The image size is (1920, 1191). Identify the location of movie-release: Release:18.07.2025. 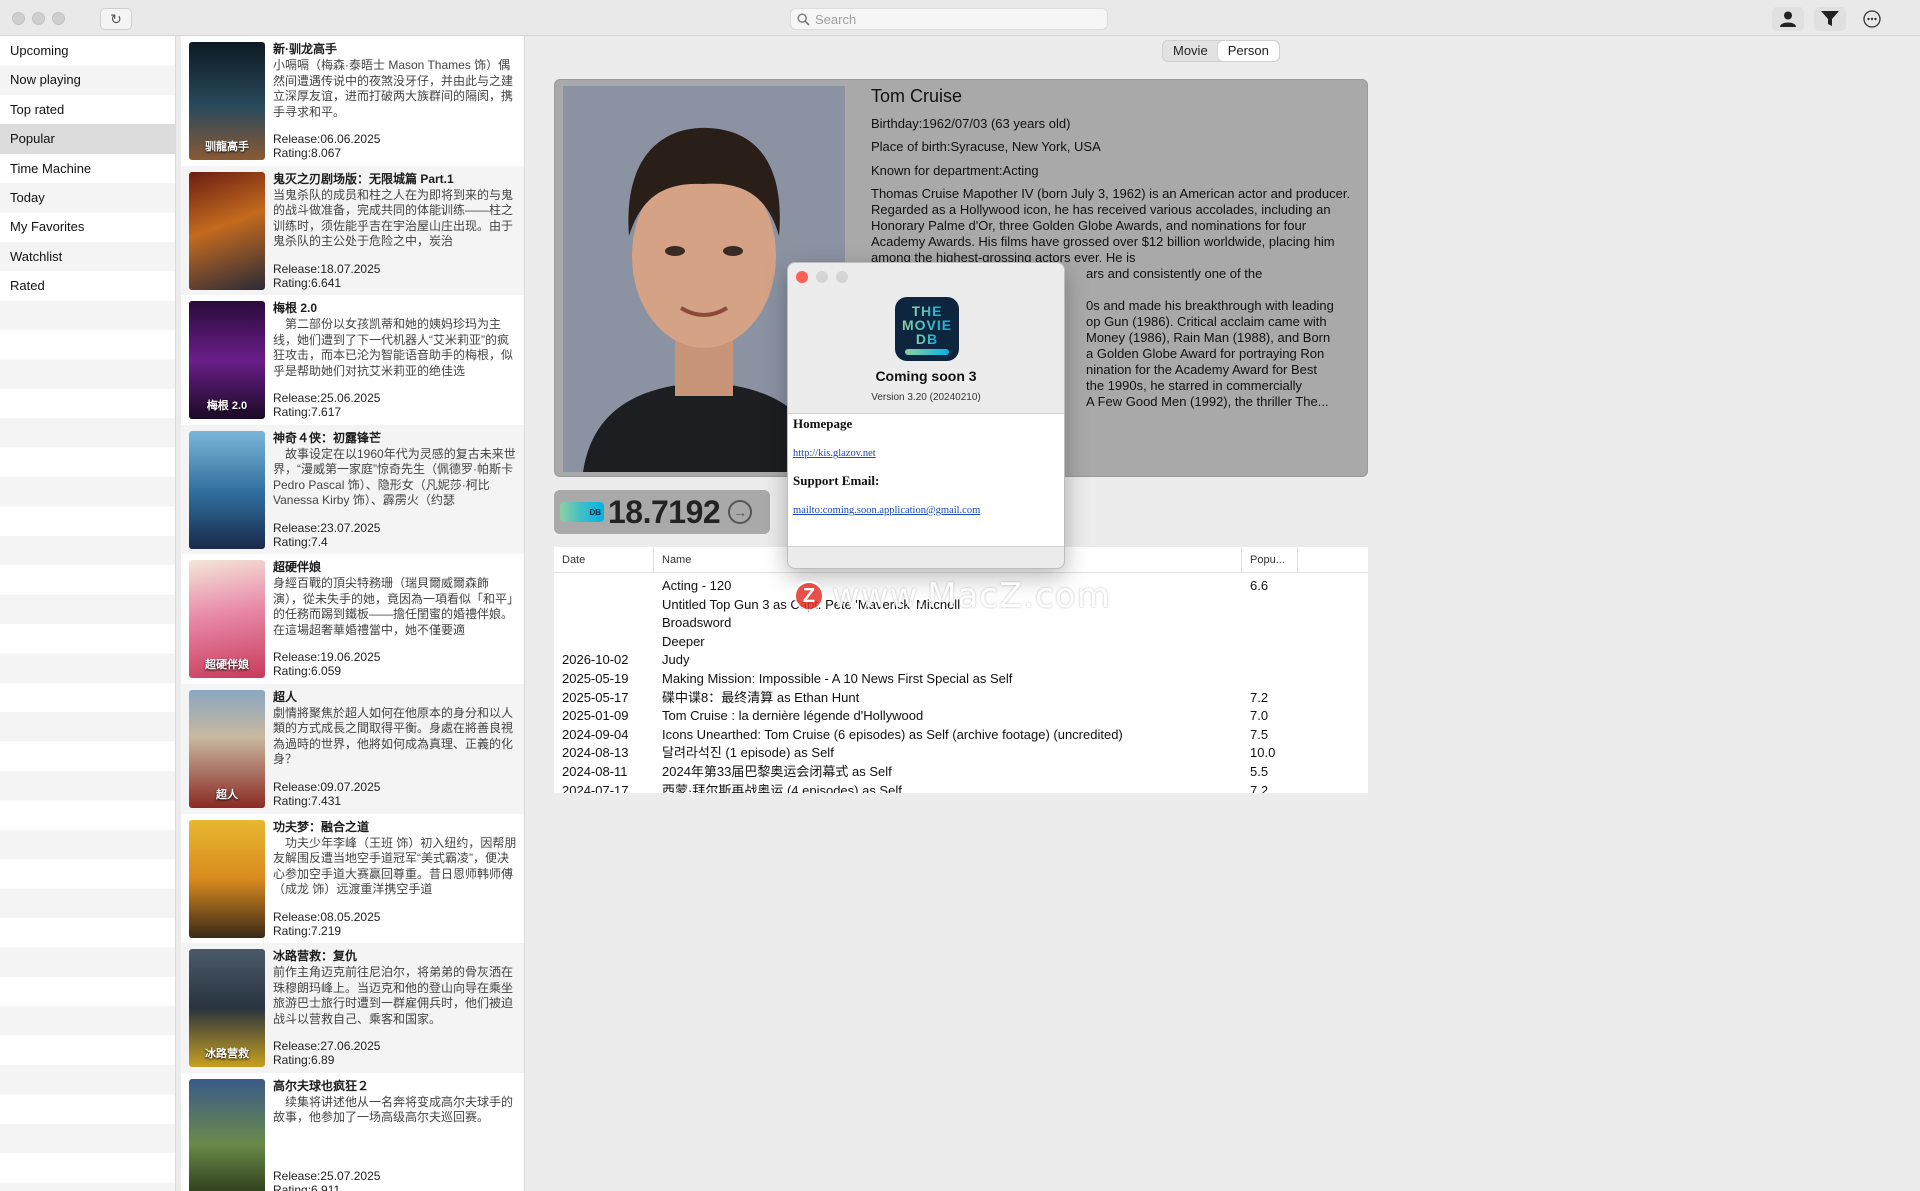
(327, 268).